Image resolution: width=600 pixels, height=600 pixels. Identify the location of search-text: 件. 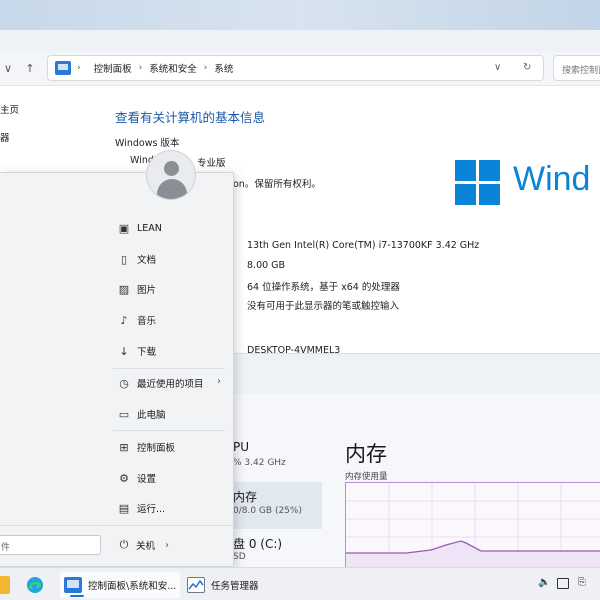
(6, 548).